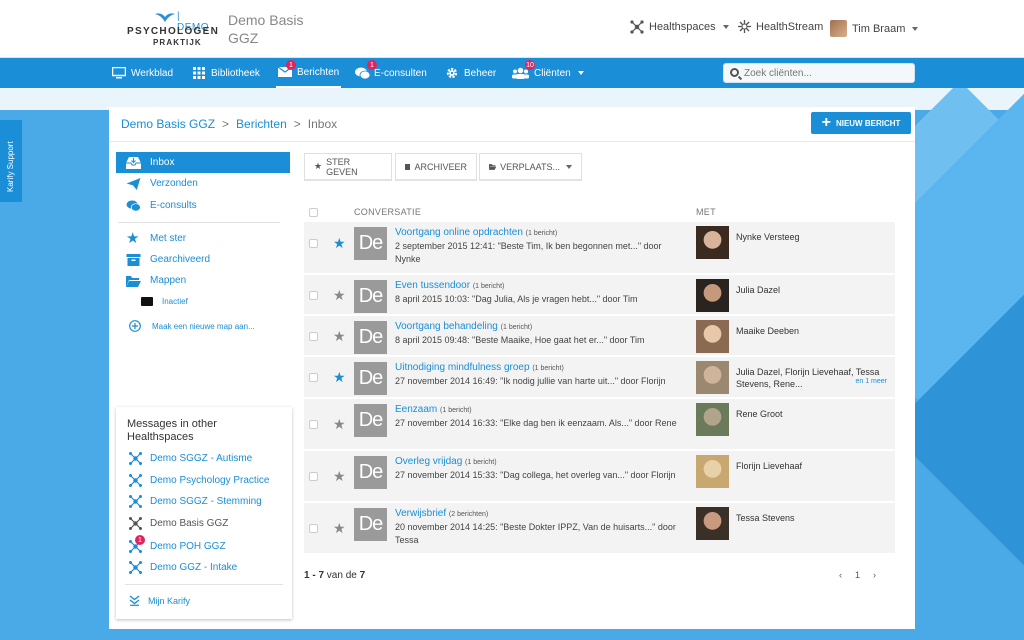 The image size is (1024, 640). What do you see at coordinates (868, 123) in the screenshot?
I see `new-message-label: NIEUW BERICHT` at bounding box center [868, 123].